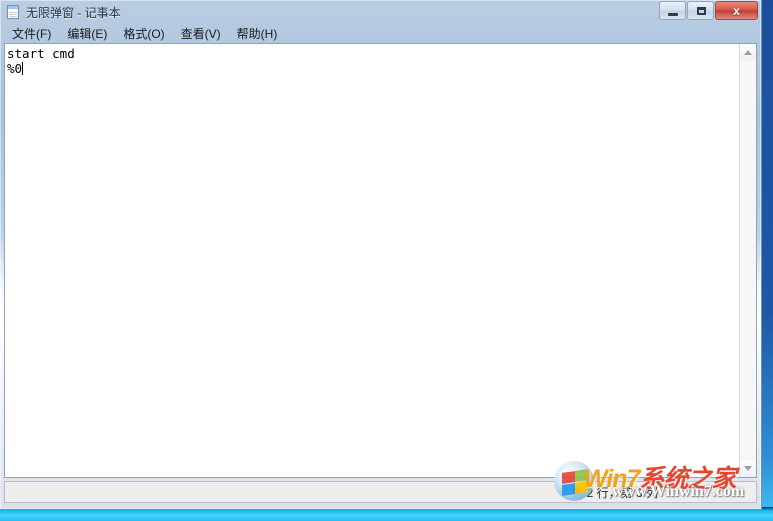 The image size is (773, 521). I want to click on menu-item-help: 帮助(H), so click(257, 34).